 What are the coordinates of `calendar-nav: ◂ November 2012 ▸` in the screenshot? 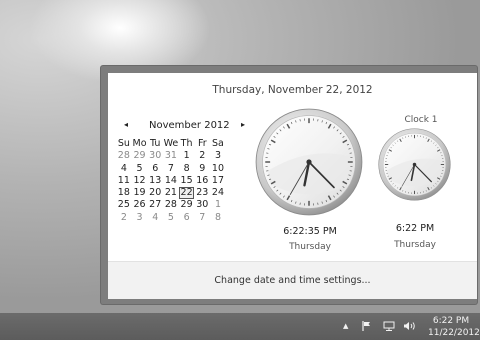 It's located at (186, 128).